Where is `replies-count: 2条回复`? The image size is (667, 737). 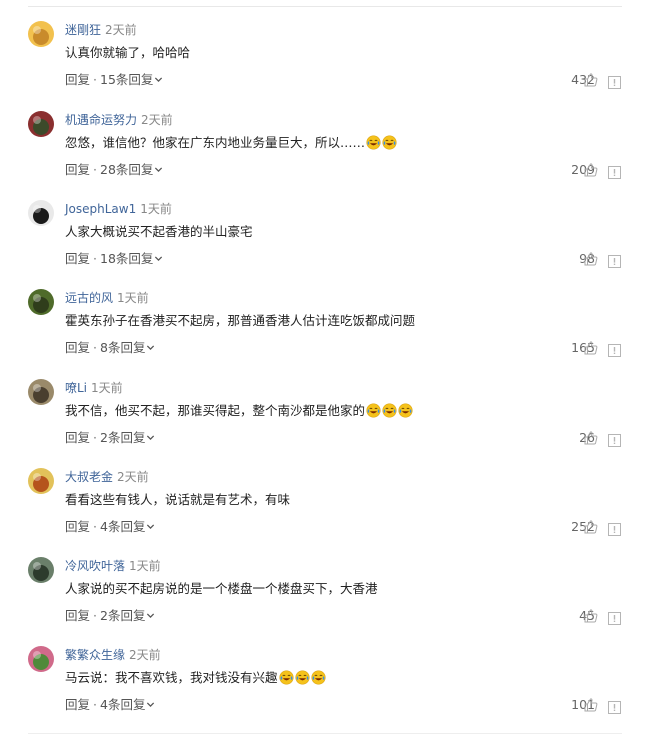
replies-count: 2条回复 is located at coordinates (123, 615).